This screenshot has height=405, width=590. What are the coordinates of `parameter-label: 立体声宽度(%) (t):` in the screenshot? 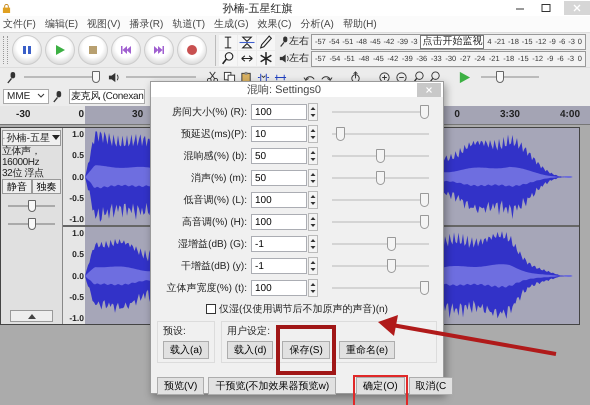 It's located at (206, 288).